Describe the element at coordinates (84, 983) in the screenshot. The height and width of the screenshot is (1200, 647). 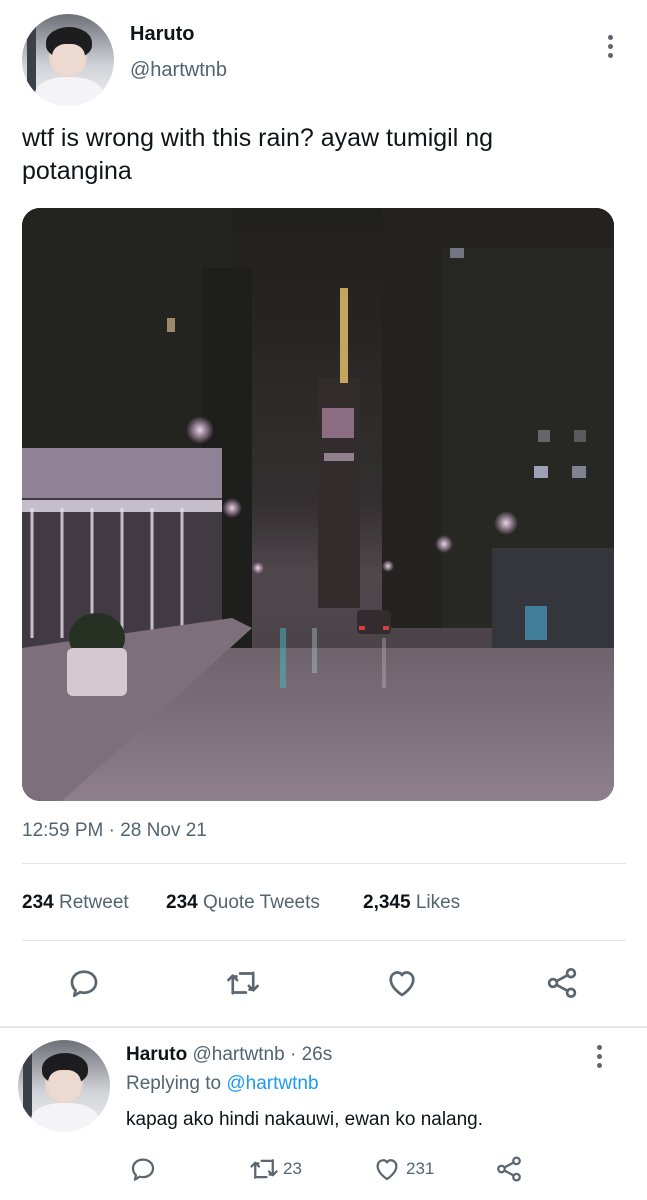
I see `reply-icon` at that location.